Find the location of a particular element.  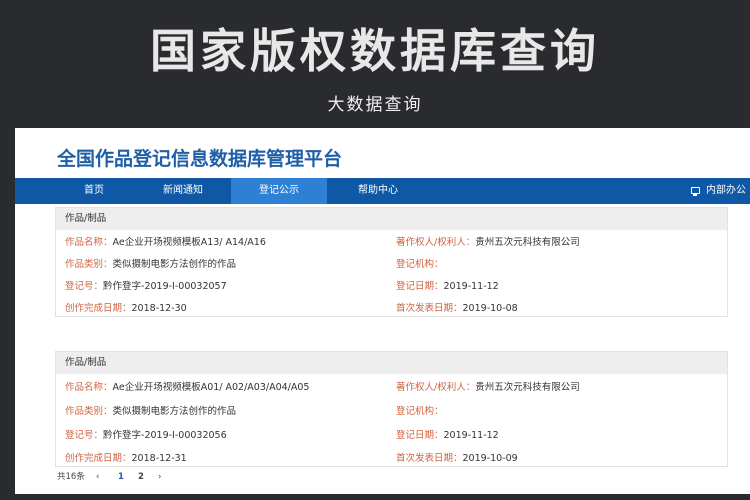

top-navbar: 首页 新闻通知 登记公示 帮助中心 内部办公 is located at coordinates (382, 191).